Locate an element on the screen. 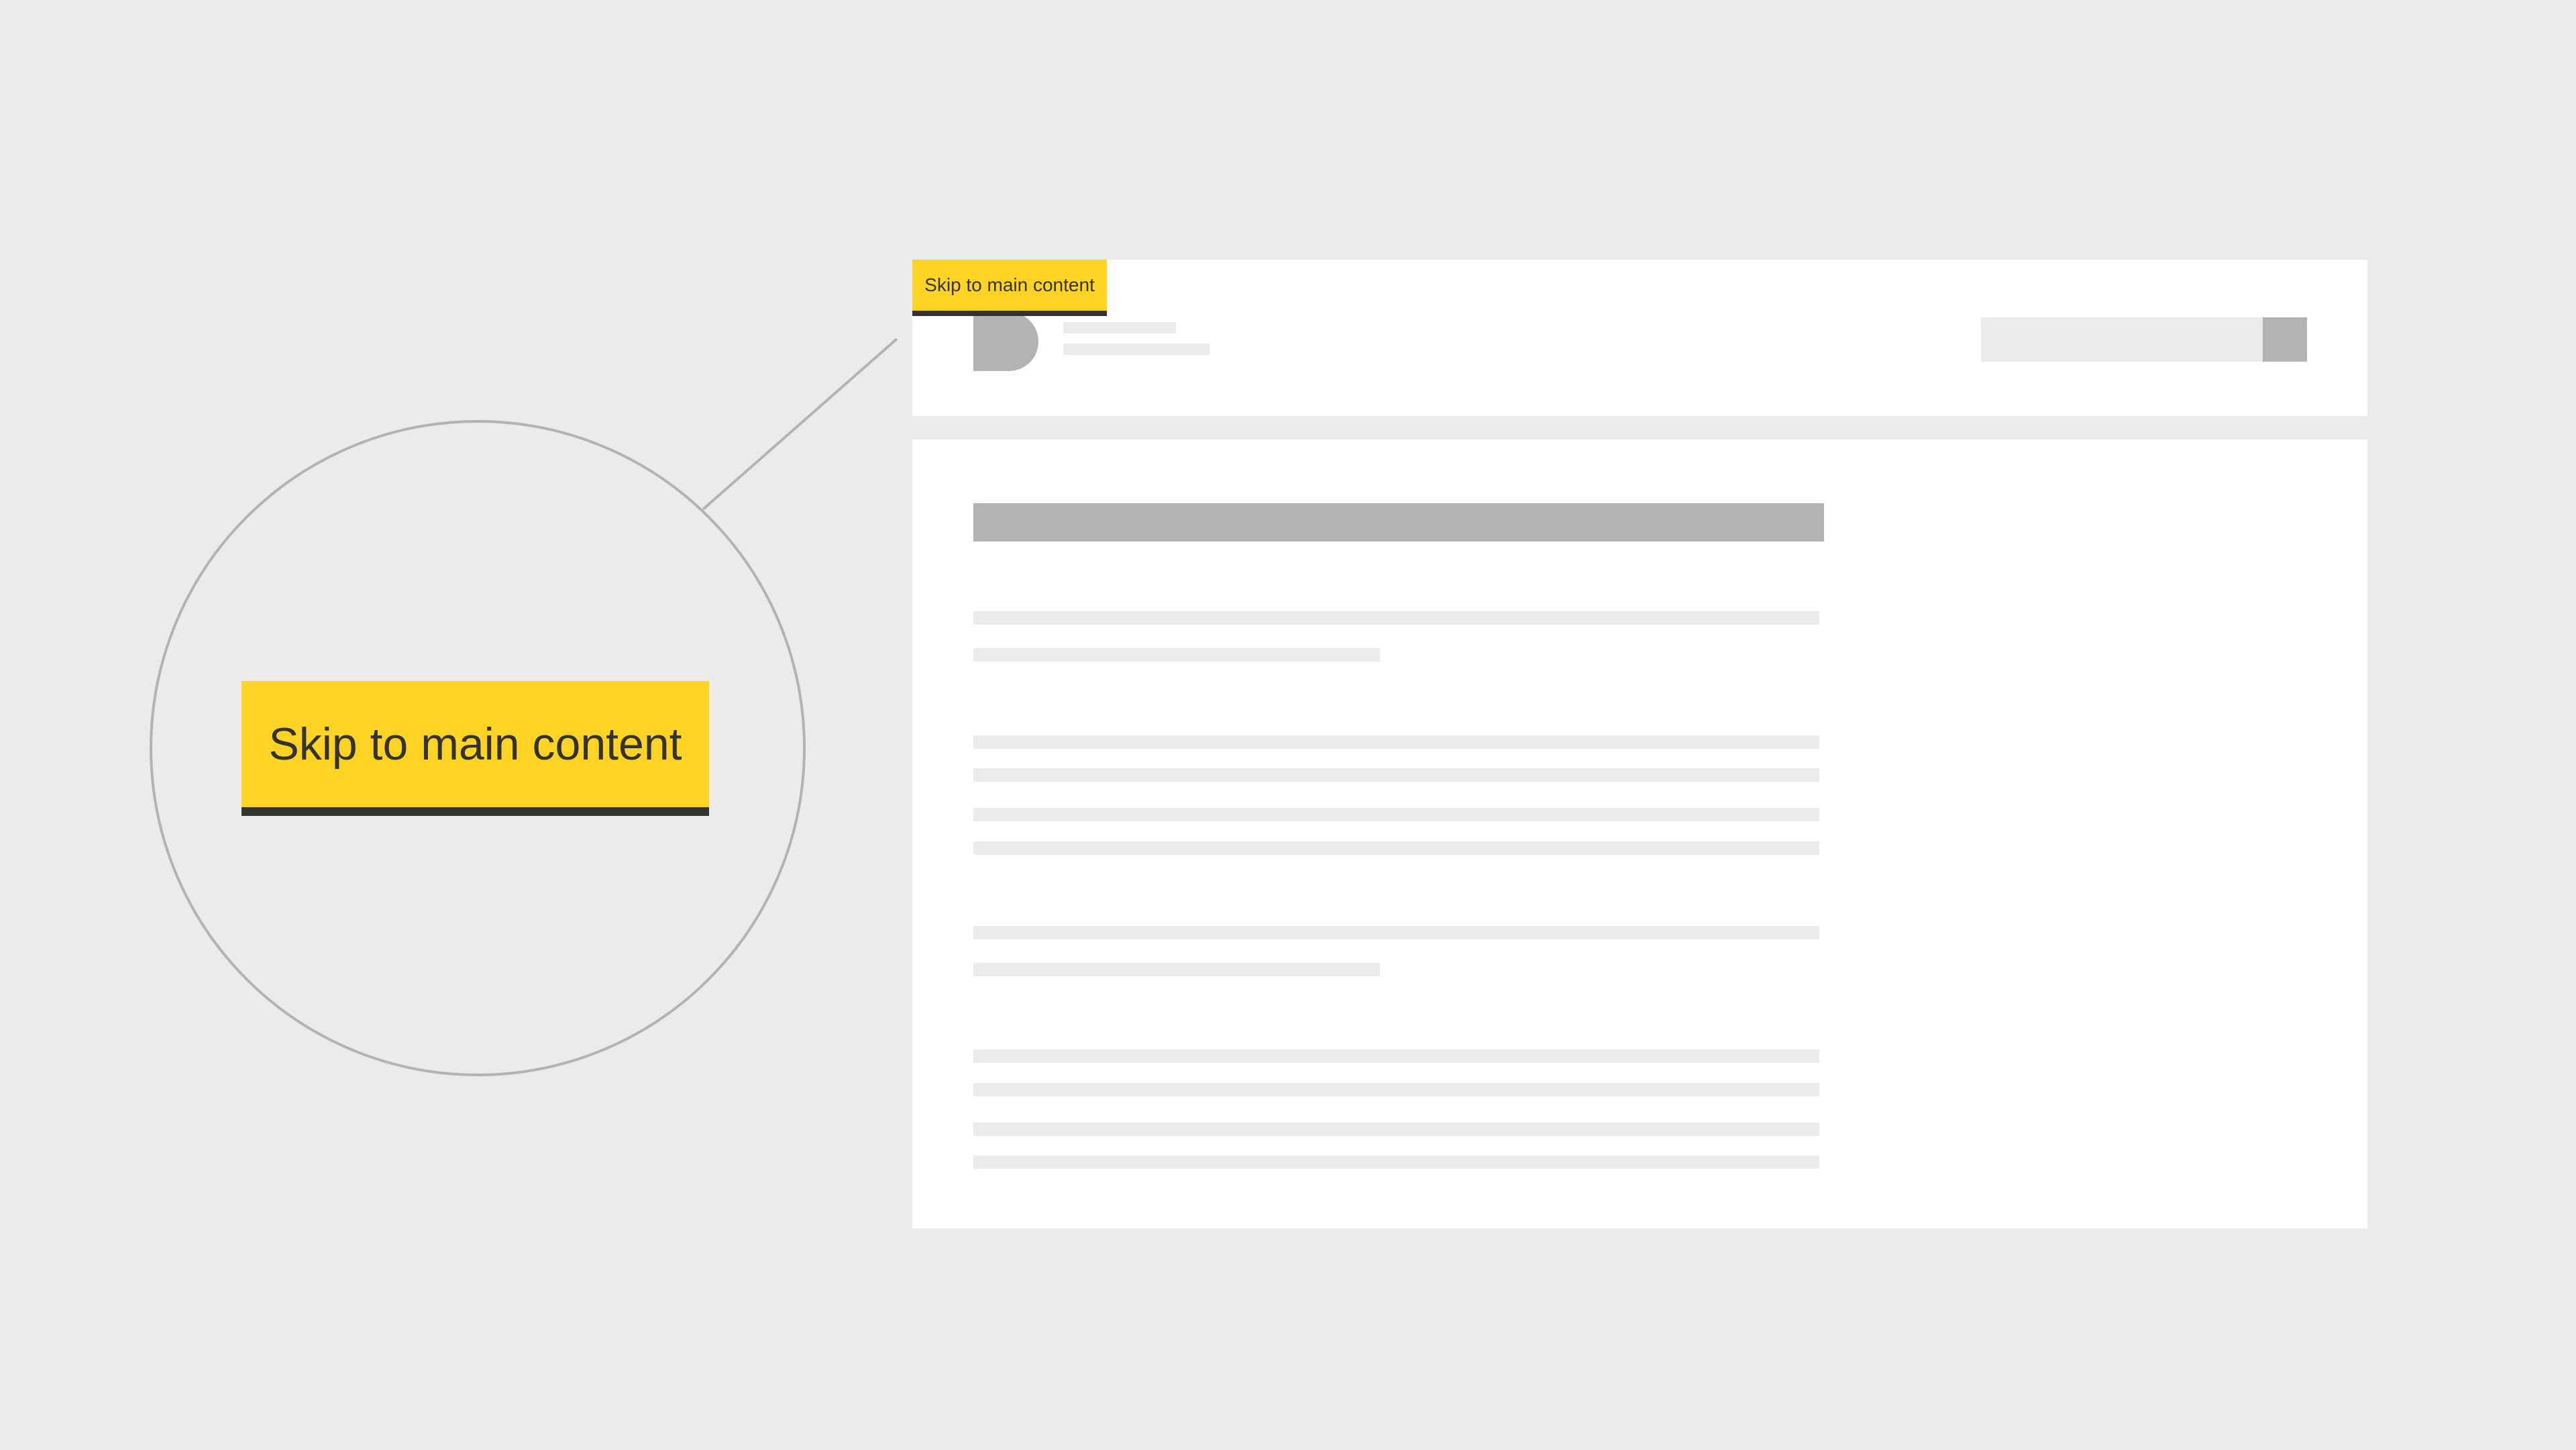 The height and width of the screenshot is (1450, 2576). search-input is located at coordinates (2122, 339).